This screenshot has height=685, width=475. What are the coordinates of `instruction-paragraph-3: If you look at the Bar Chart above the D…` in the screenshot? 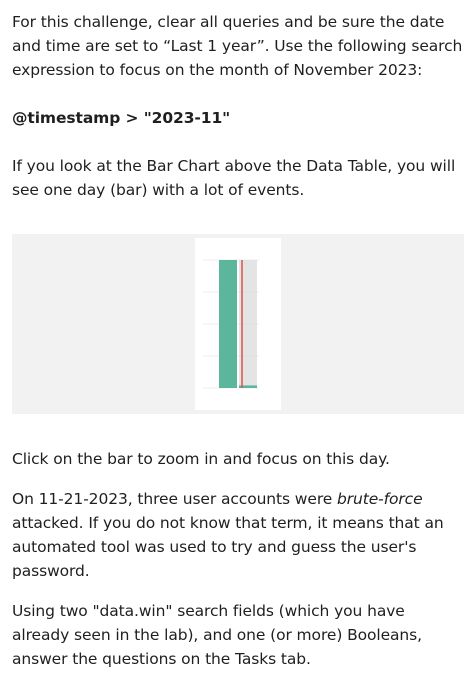 It's located at (234, 178).